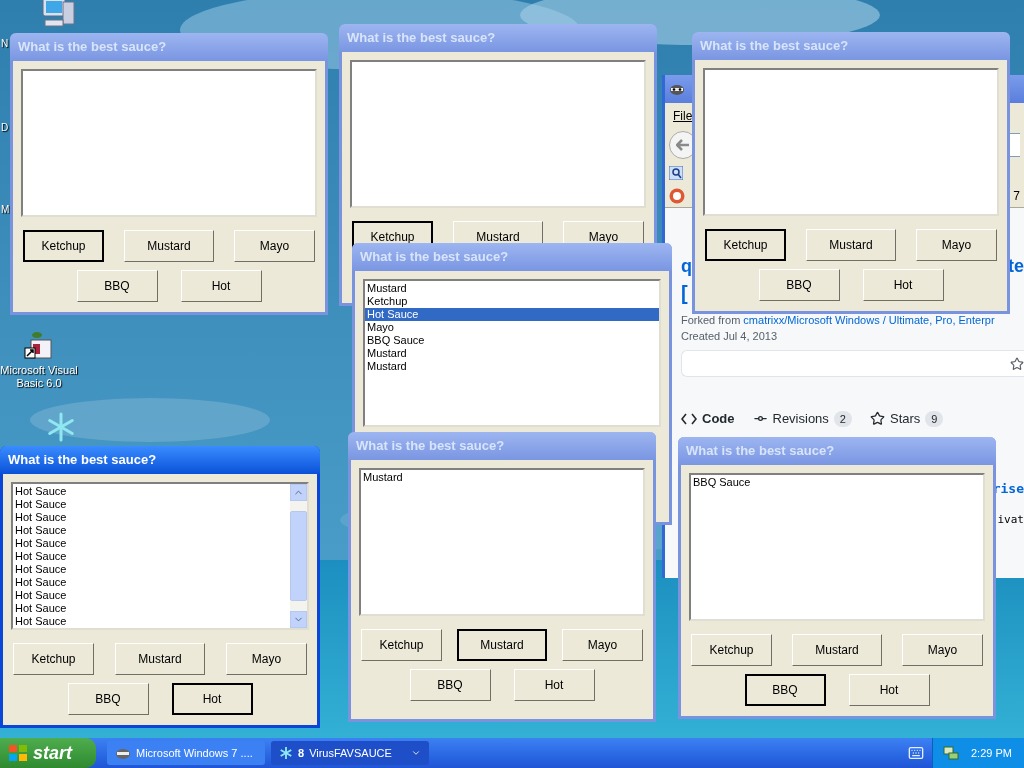 This screenshot has width=1024, height=768. What do you see at coordinates (837, 547) in the screenshot?
I see `list-box: BBQ Sauce` at bounding box center [837, 547].